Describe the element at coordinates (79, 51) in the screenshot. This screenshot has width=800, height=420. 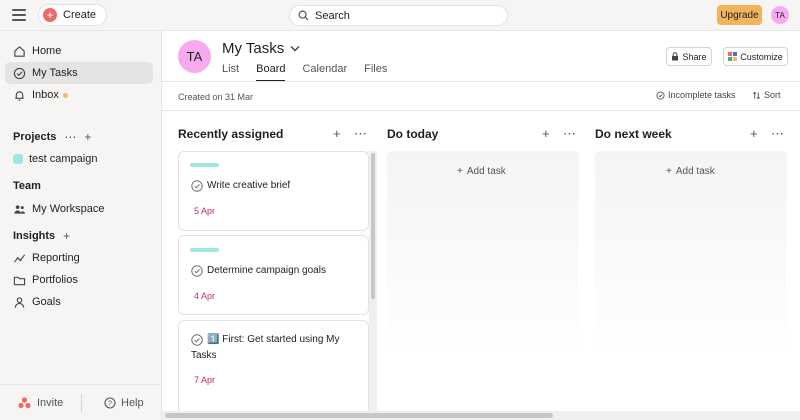
I see `sidebar-item-home: Home` at that location.